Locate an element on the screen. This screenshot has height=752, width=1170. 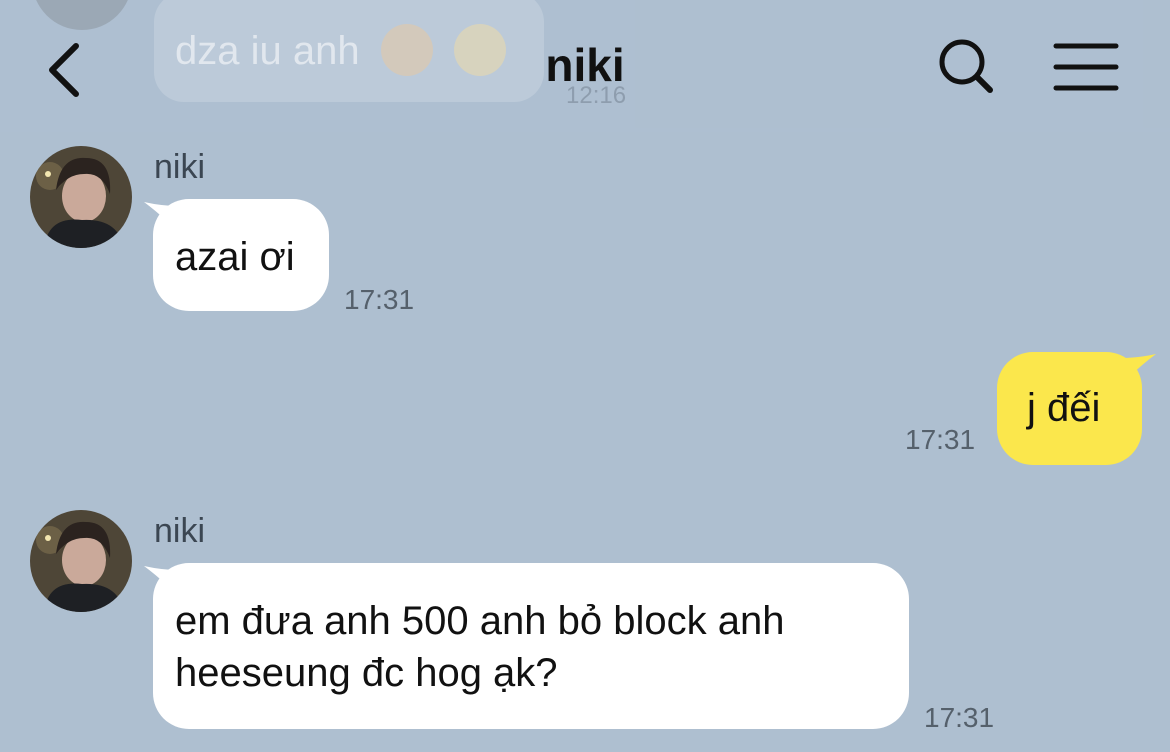
hamburger-menu-icon is located at coordinates (1086, 67).